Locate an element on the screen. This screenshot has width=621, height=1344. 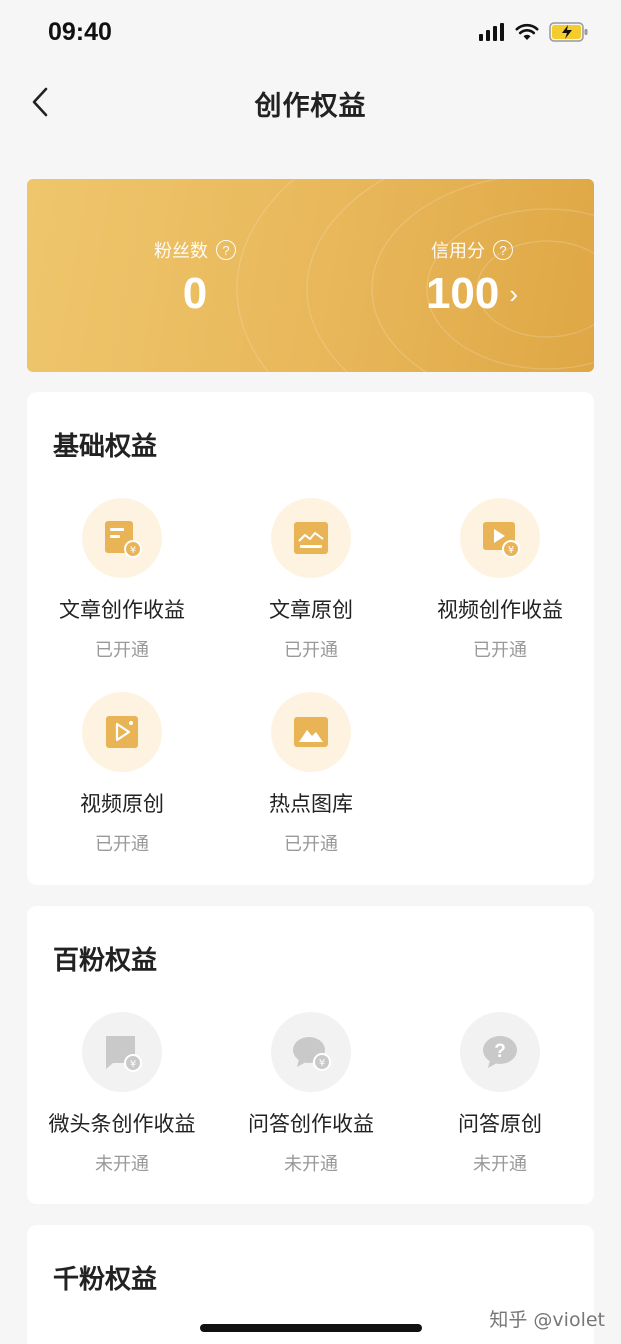
benefit-label: 视频创作收益 is located at coordinates (500, 610).